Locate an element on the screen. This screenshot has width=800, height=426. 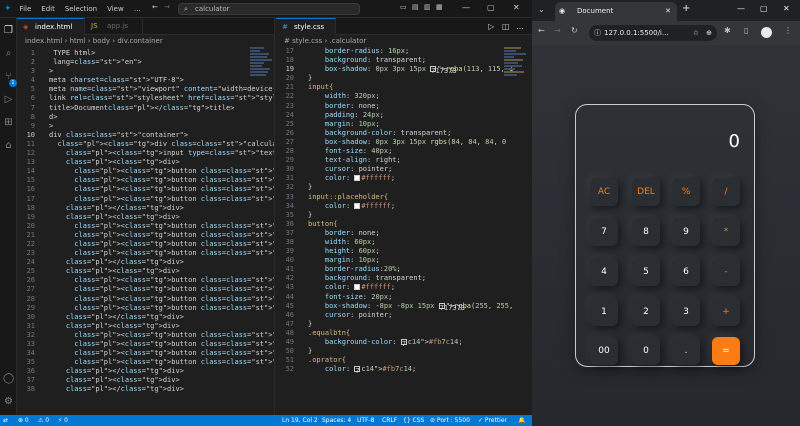
calc-button: * is located at coordinates (726, 232).